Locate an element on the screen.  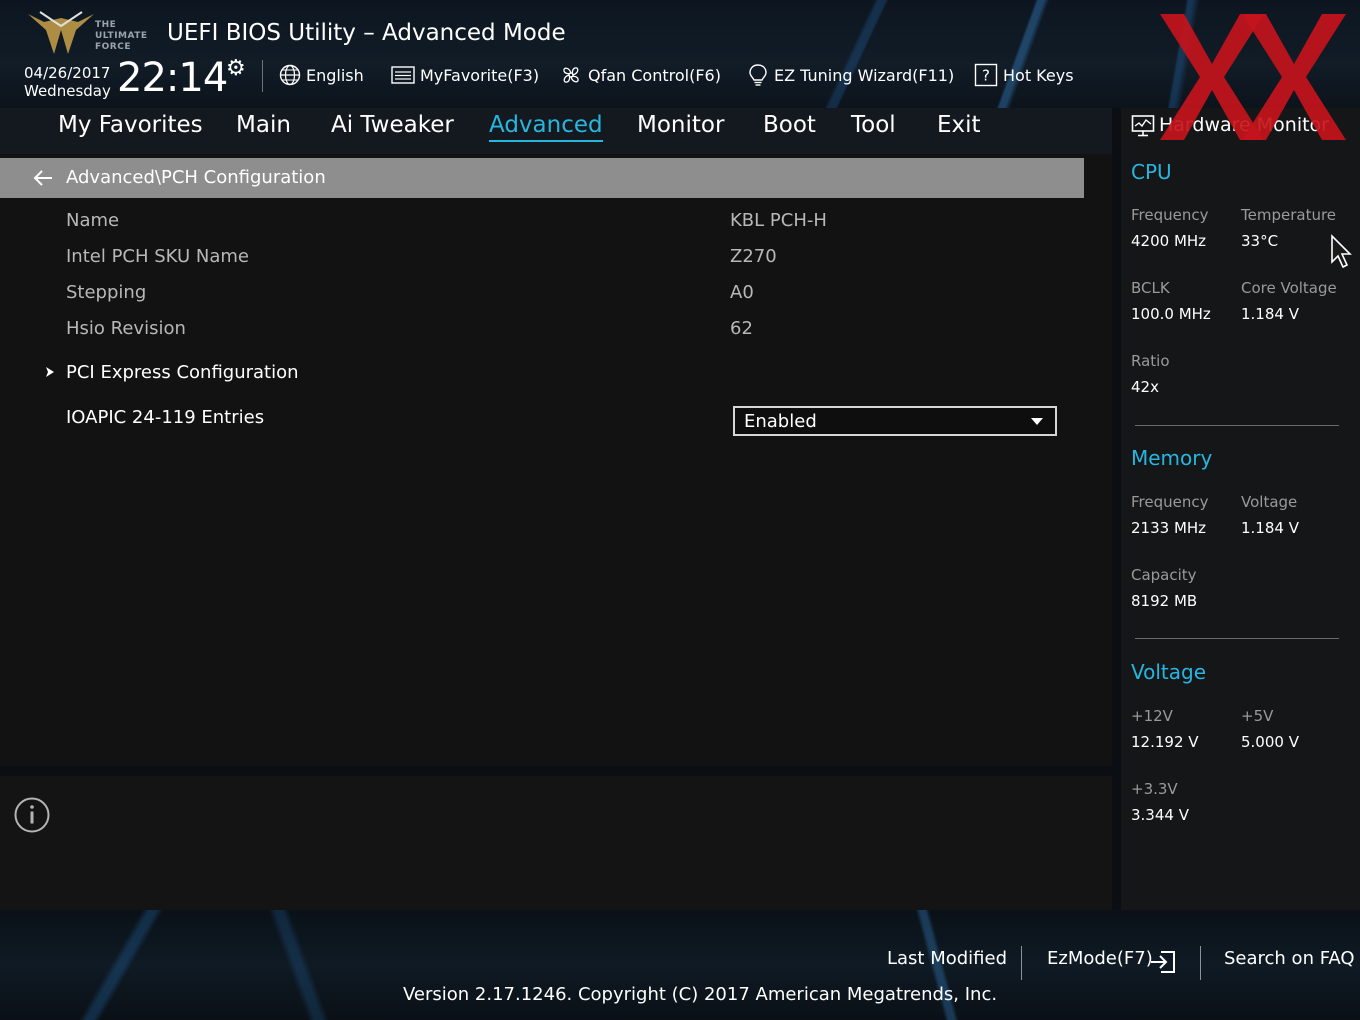
memory-frequency-value: 2133 MHz is located at coordinates (1169, 528).